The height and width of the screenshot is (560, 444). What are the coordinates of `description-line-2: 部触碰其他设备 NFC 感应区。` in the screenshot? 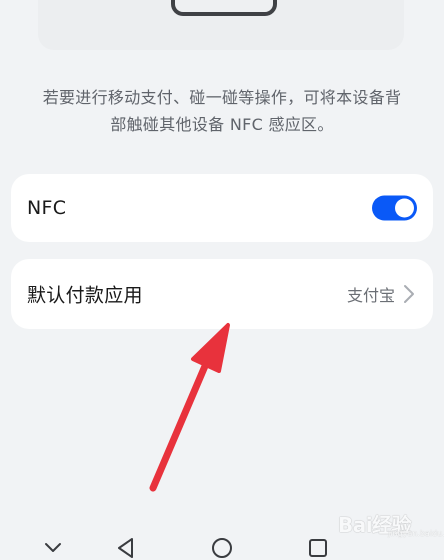 It's located at (222, 124).